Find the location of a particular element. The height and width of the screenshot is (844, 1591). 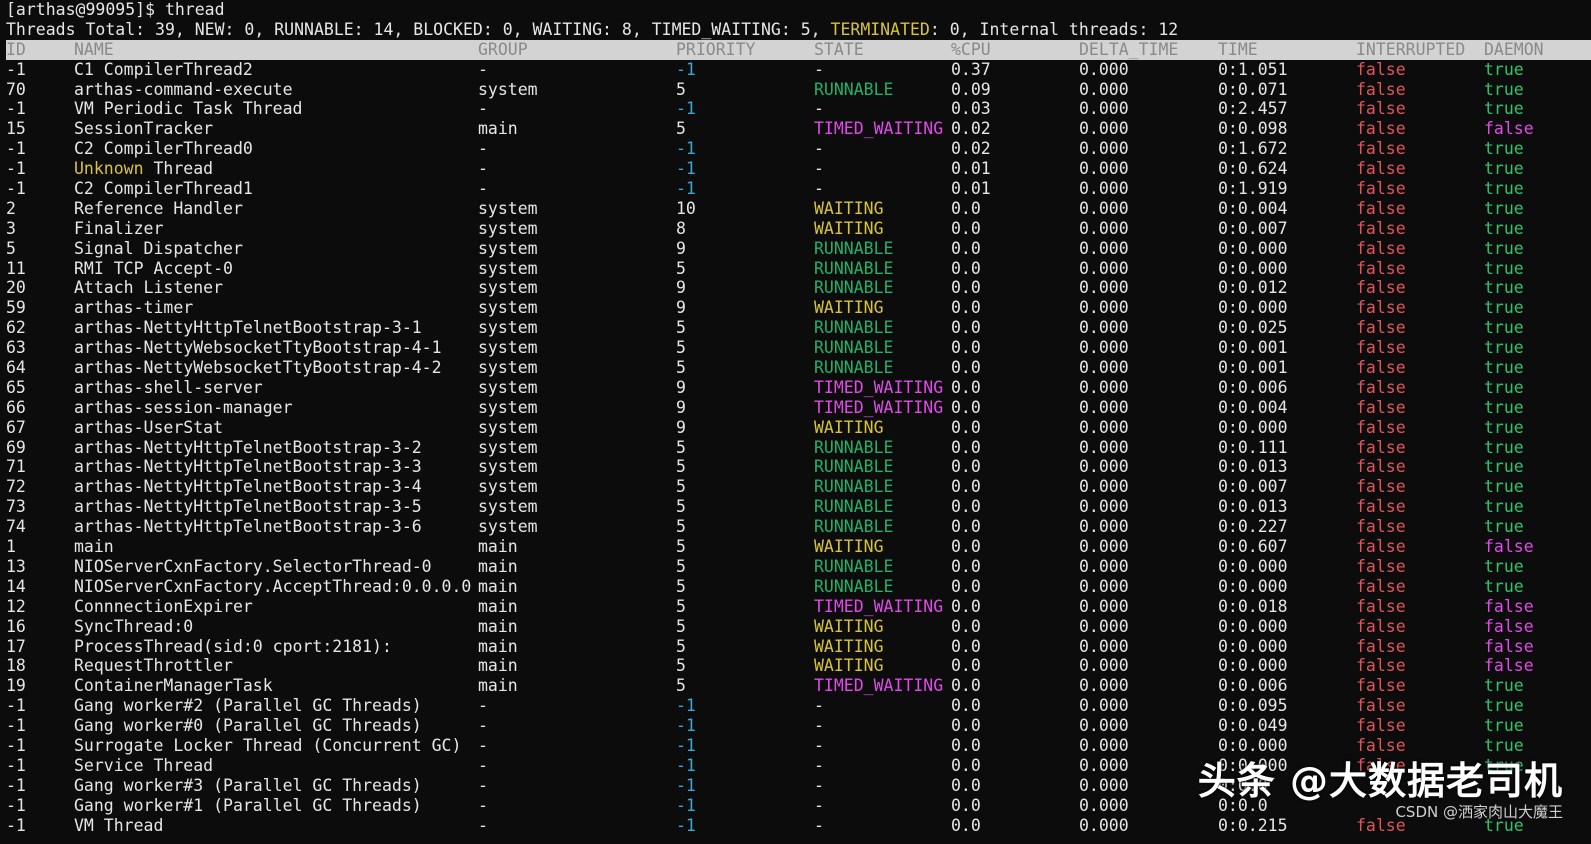

cell-name: SyncThread:0 is located at coordinates (134, 626).